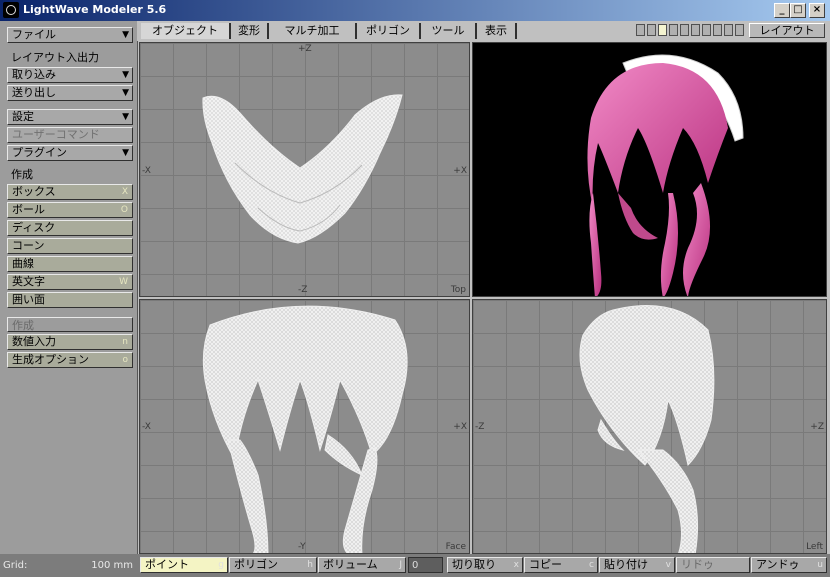  What do you see at coordinates (124, 210) in the screenshot?
I see `create-ball-shortcut: O` at bounding box center [124, 210].